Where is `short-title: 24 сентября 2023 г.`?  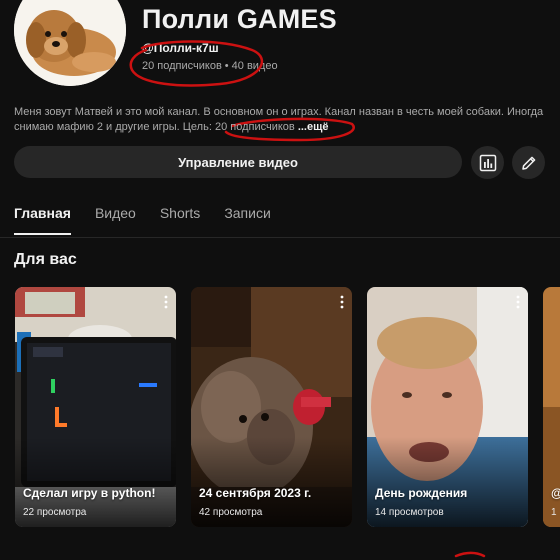
short-title: 24 сентября 2023 г. is located at coordinates (255, 493).